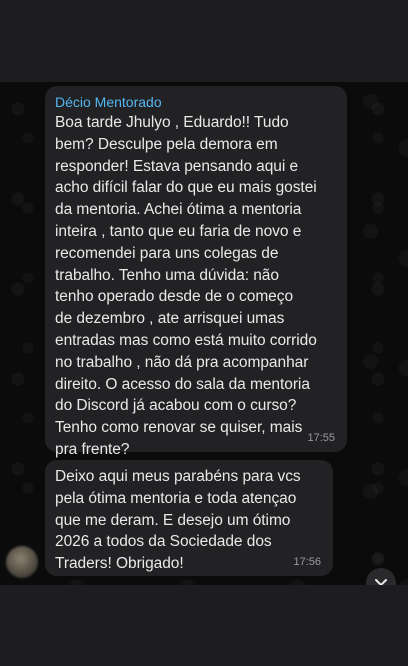  I want to click on avatar, so click(22, 562).